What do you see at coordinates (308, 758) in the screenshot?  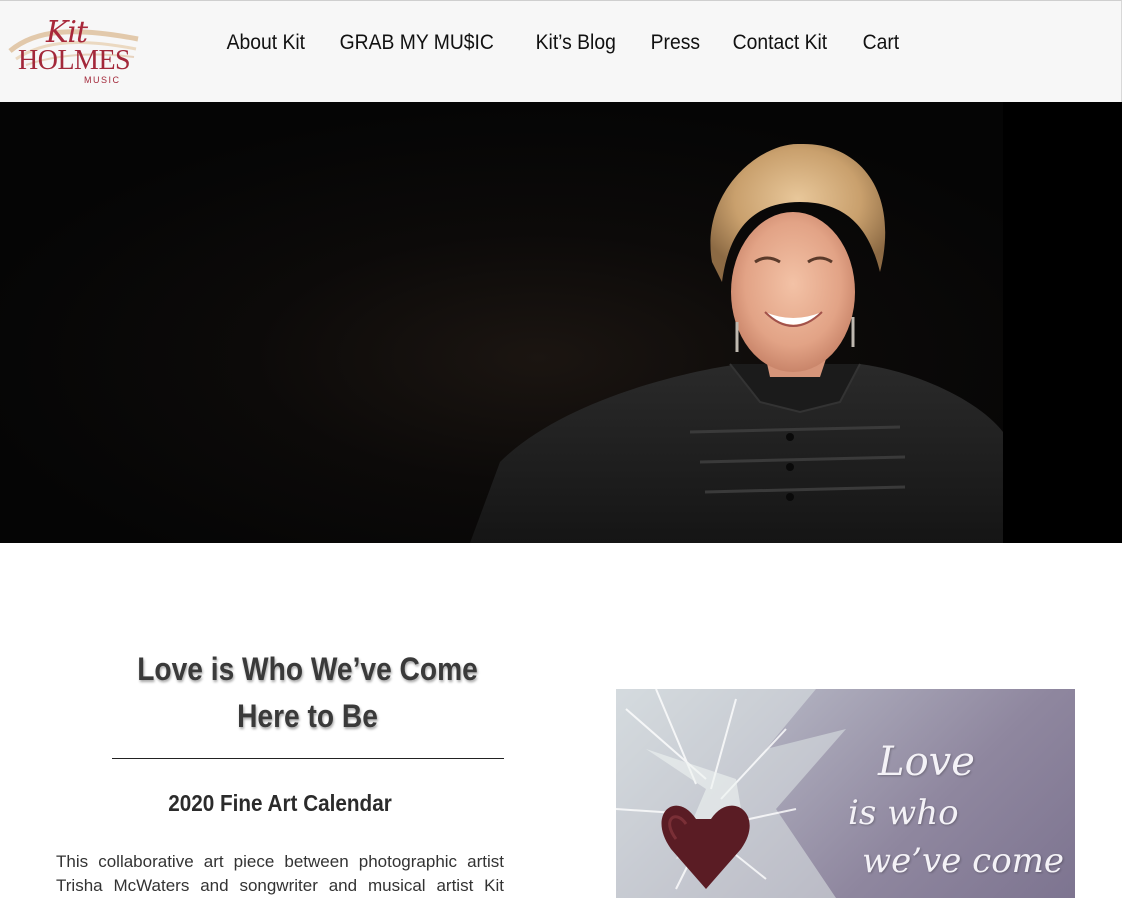 I see `heading-divider` at bounding box center [308, 758].